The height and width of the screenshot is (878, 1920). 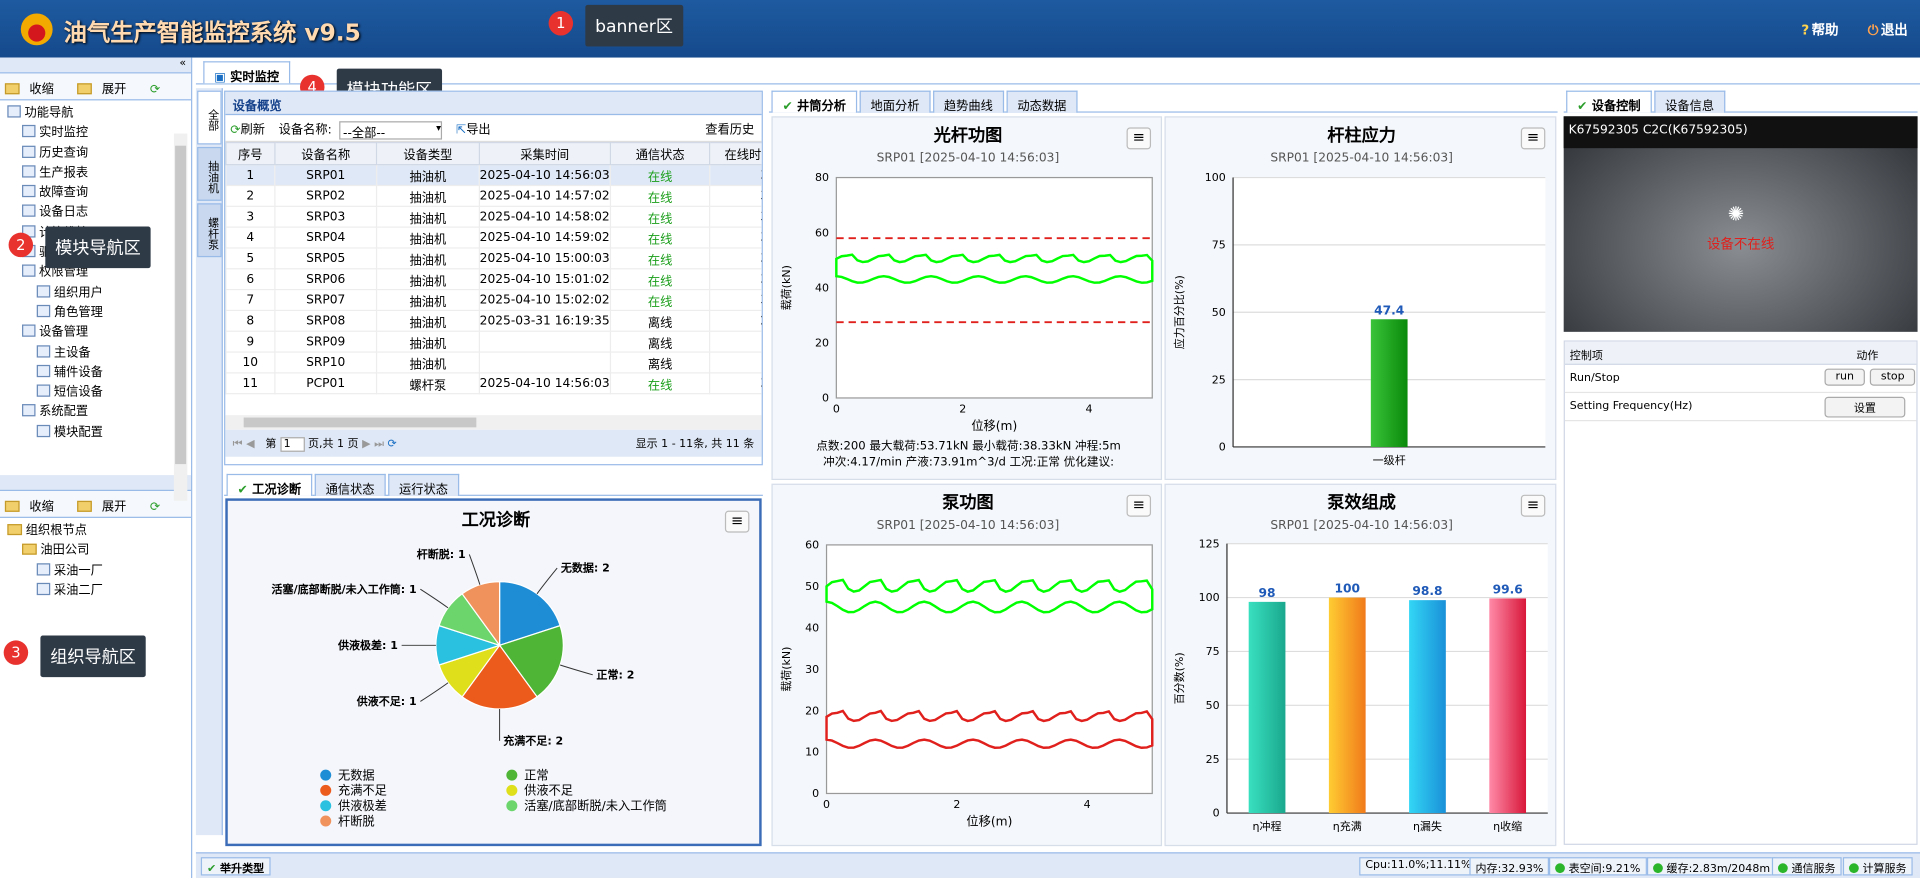 I want to click on tab-diag: ✔ 工况诊断, so click(x=269, y=485).